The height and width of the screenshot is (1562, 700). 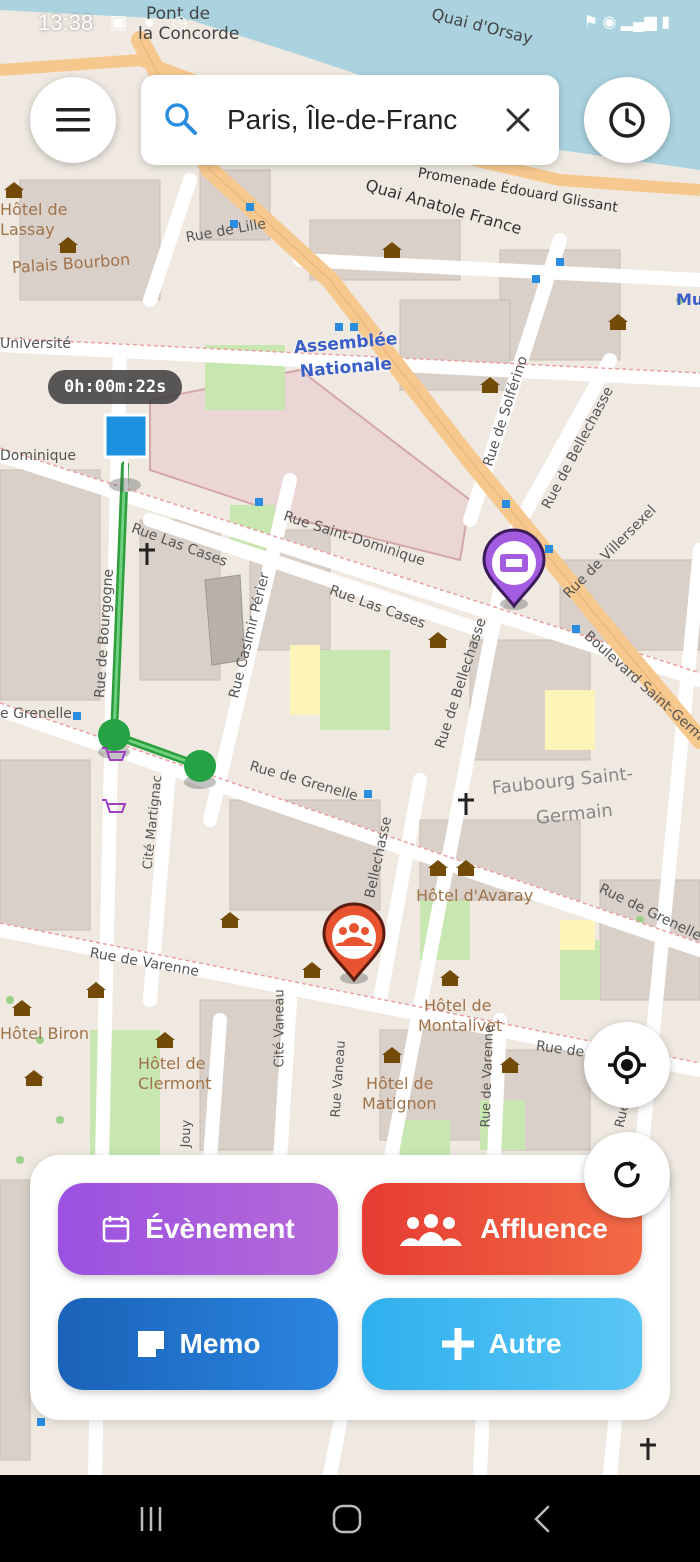 What do you see at coordinates (475, 895) in the screenshot?
I see `map-label: Hôtel d'Avaray` at bounding box center [475, 895].